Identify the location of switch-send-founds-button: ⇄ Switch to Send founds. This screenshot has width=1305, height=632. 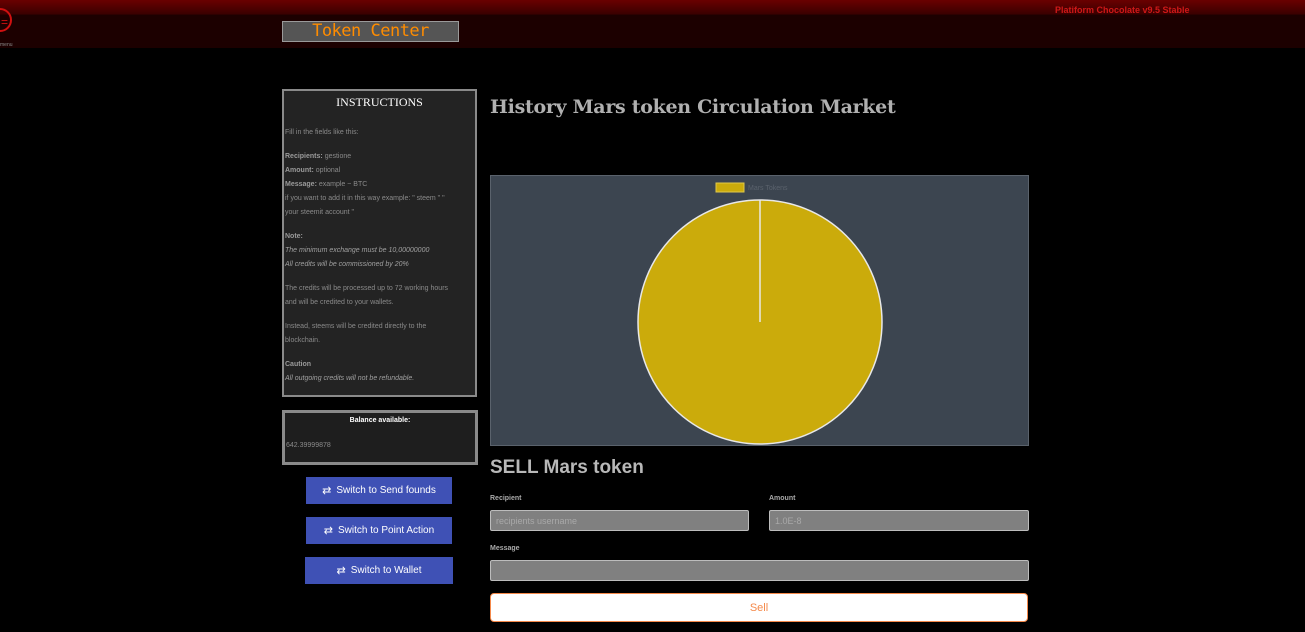
(379, 490).